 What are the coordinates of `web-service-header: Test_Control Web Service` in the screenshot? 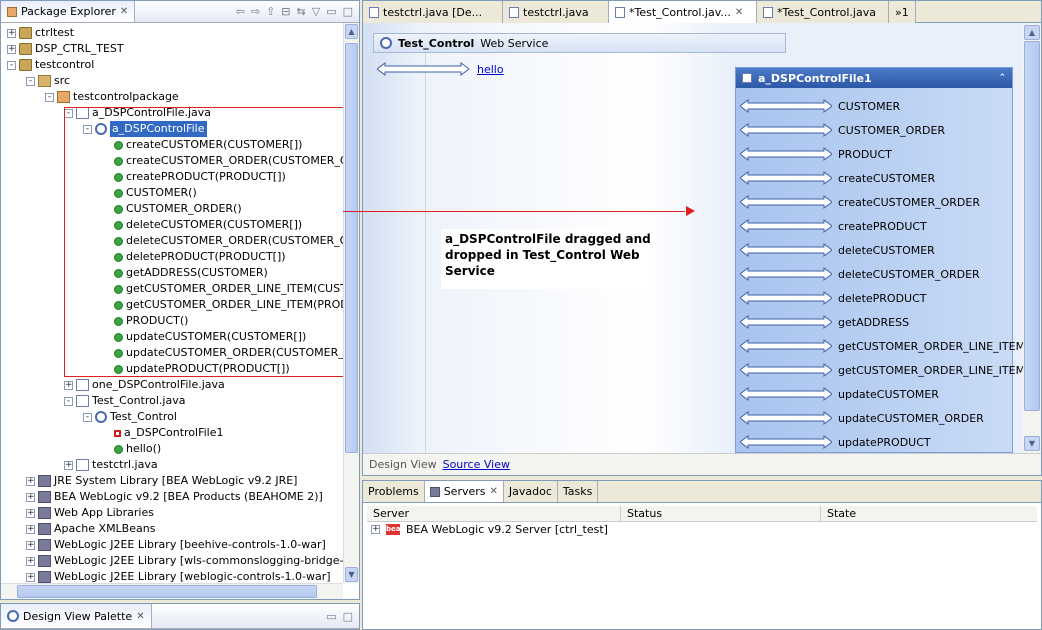 It's located at (579, 43).